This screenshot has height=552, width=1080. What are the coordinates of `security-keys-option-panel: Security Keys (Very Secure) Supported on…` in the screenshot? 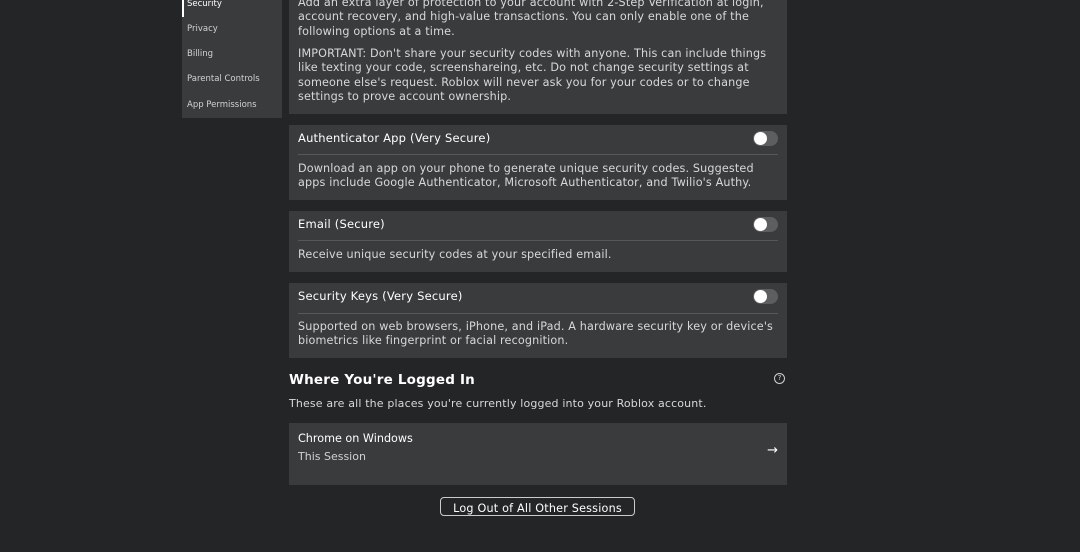 It's located at (538, 320).